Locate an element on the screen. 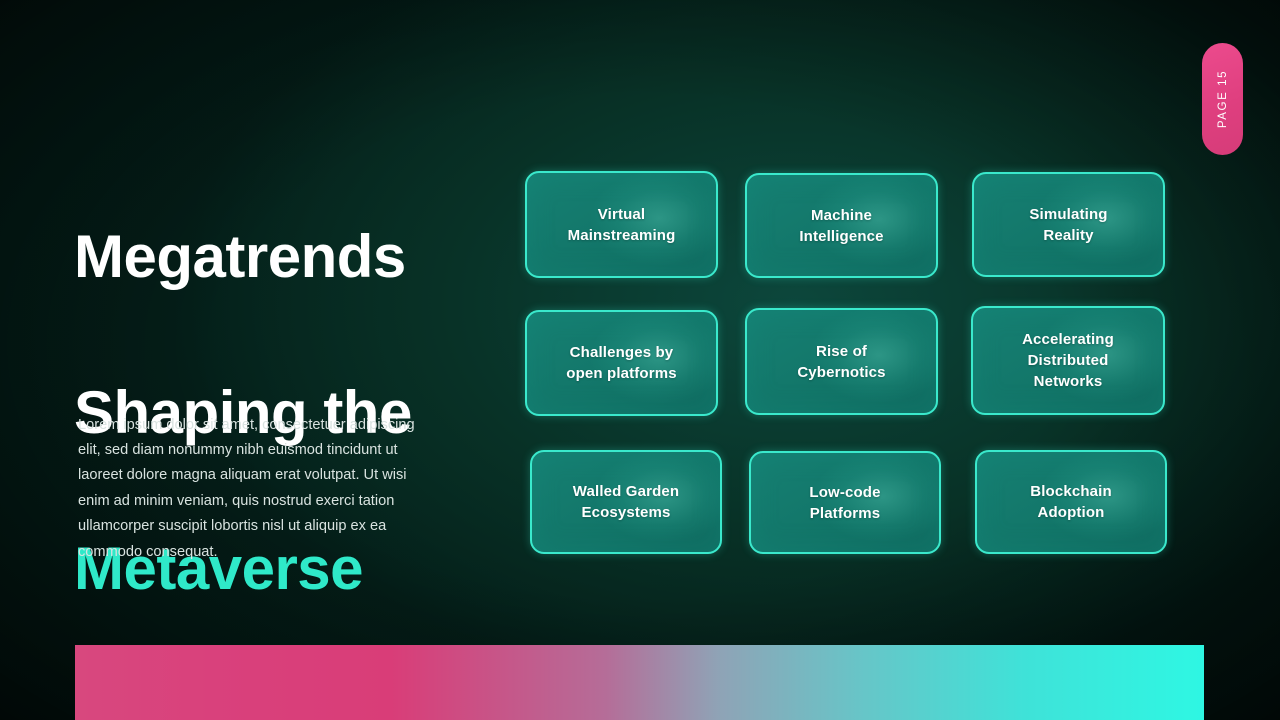 The image size is (1280, 720). megatrend-card-label: Blockchain Adoption is located at coordinates (1071, 502).